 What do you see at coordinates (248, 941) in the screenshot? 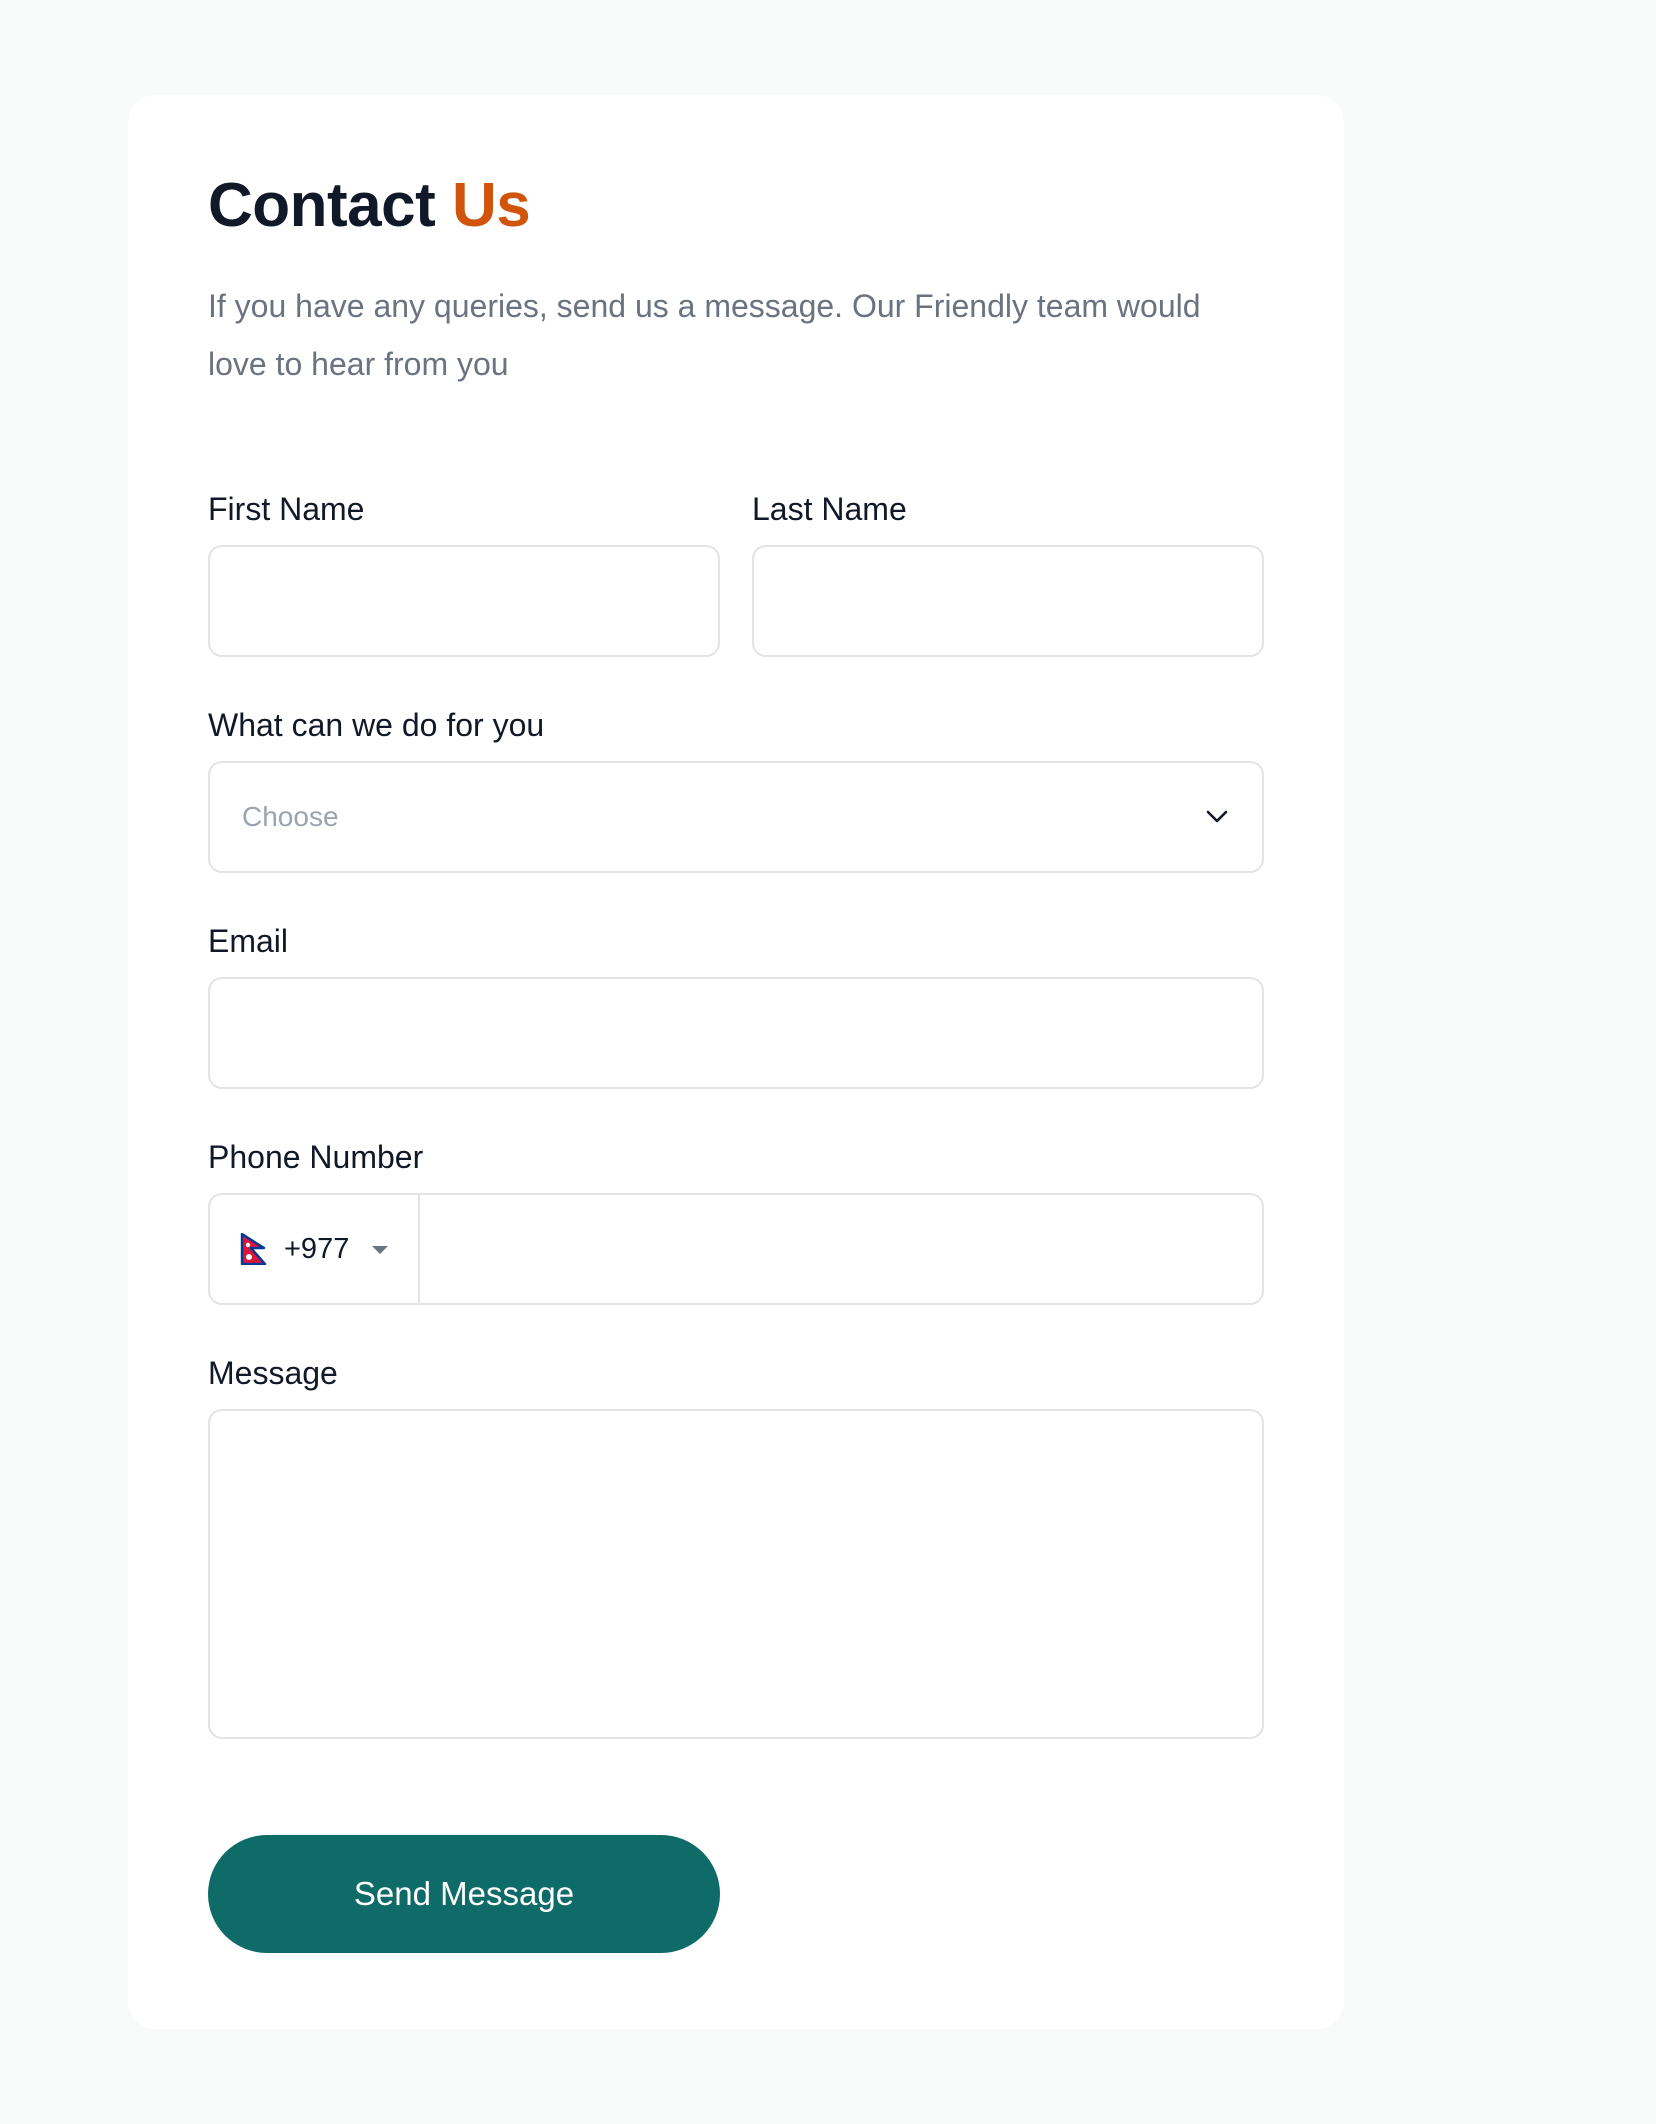
I see `email-label: Email` at bounding box center [248, 941].